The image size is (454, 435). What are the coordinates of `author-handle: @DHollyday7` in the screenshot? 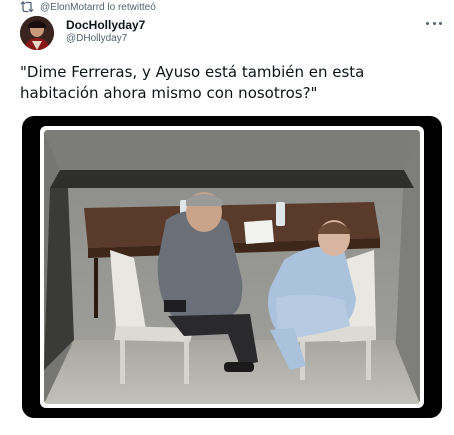 It's located at (105, 39).